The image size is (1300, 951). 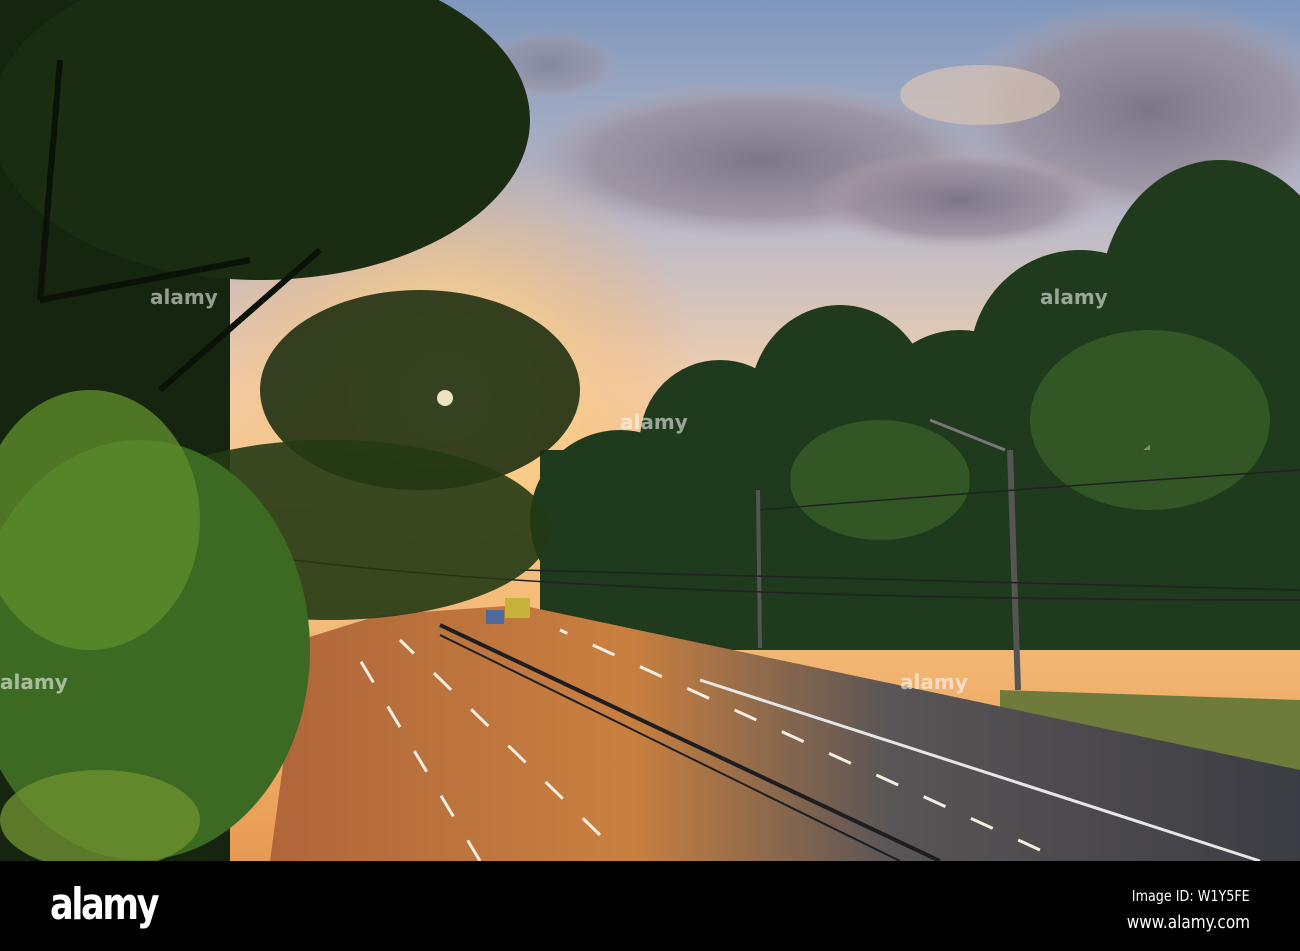 I want to click on alamy-logo: alamy, so click(x=105, y=904).